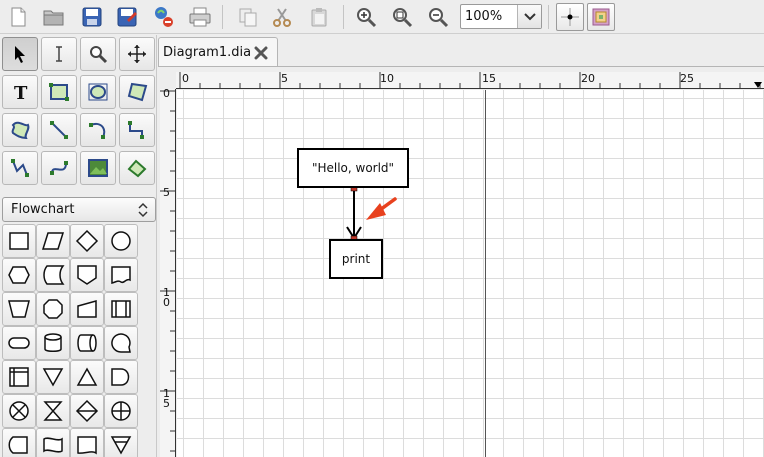 The width and height of the screenshot is (764, 457). Describe the element at coordinates (19, 377) in the screenshot. I see `shape-internal-storage` at that location.